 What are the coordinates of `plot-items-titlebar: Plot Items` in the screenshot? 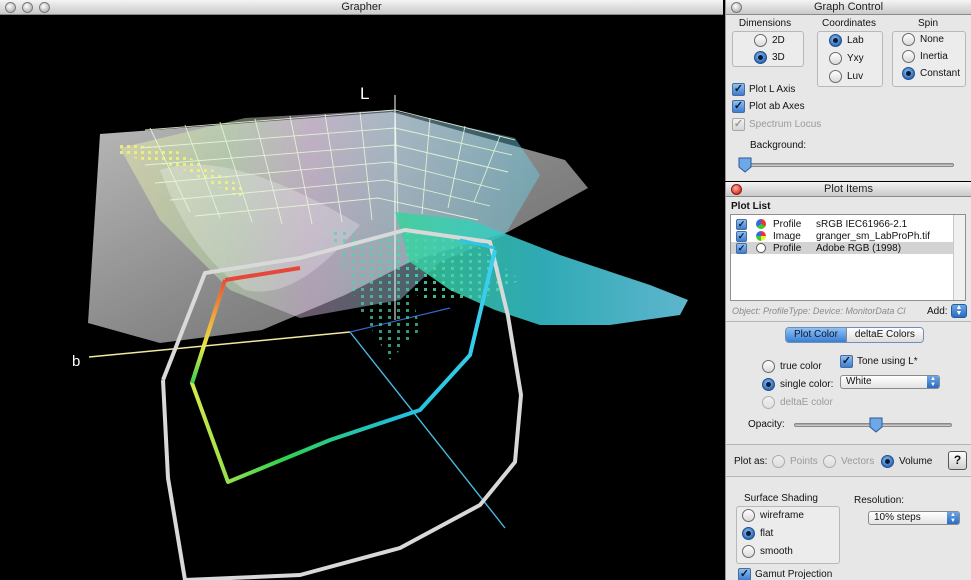 It's located at (848, 189).